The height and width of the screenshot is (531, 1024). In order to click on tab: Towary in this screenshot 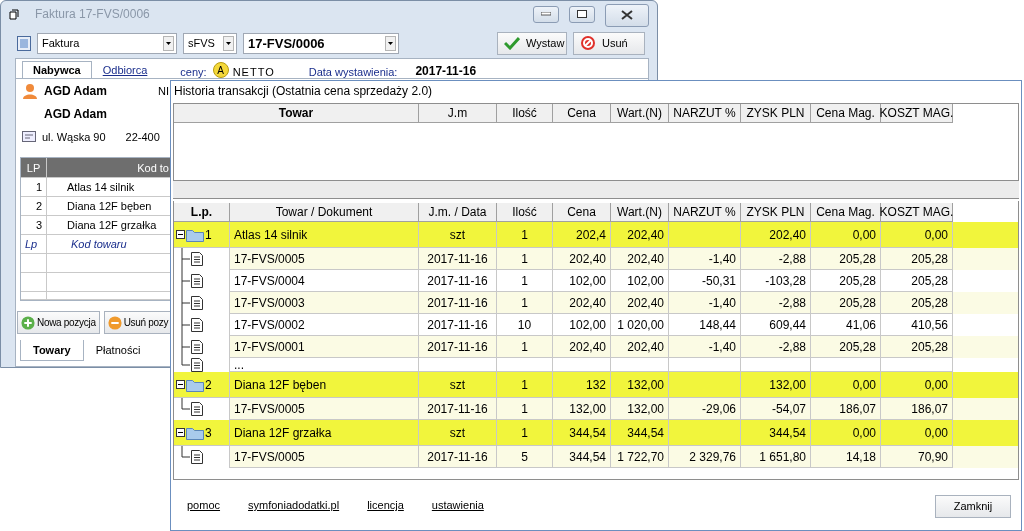, I will do `click(52, 350)`.